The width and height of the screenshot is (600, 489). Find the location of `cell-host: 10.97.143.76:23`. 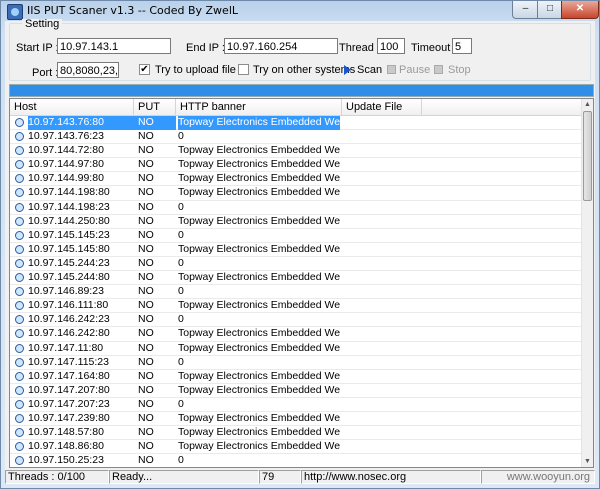

cell-host: 10.97.143.76:23 is located at coordinates (66, 136).